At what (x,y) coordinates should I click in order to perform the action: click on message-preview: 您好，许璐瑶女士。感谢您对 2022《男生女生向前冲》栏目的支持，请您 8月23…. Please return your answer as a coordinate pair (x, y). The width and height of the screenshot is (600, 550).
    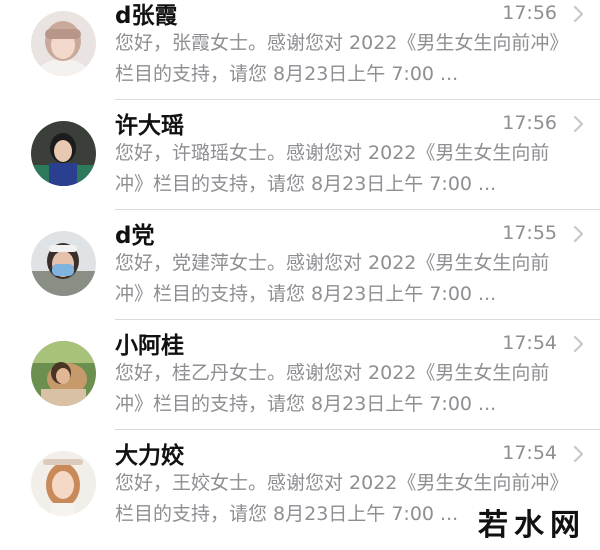
    Looking at the image, I should click on (332, 168).